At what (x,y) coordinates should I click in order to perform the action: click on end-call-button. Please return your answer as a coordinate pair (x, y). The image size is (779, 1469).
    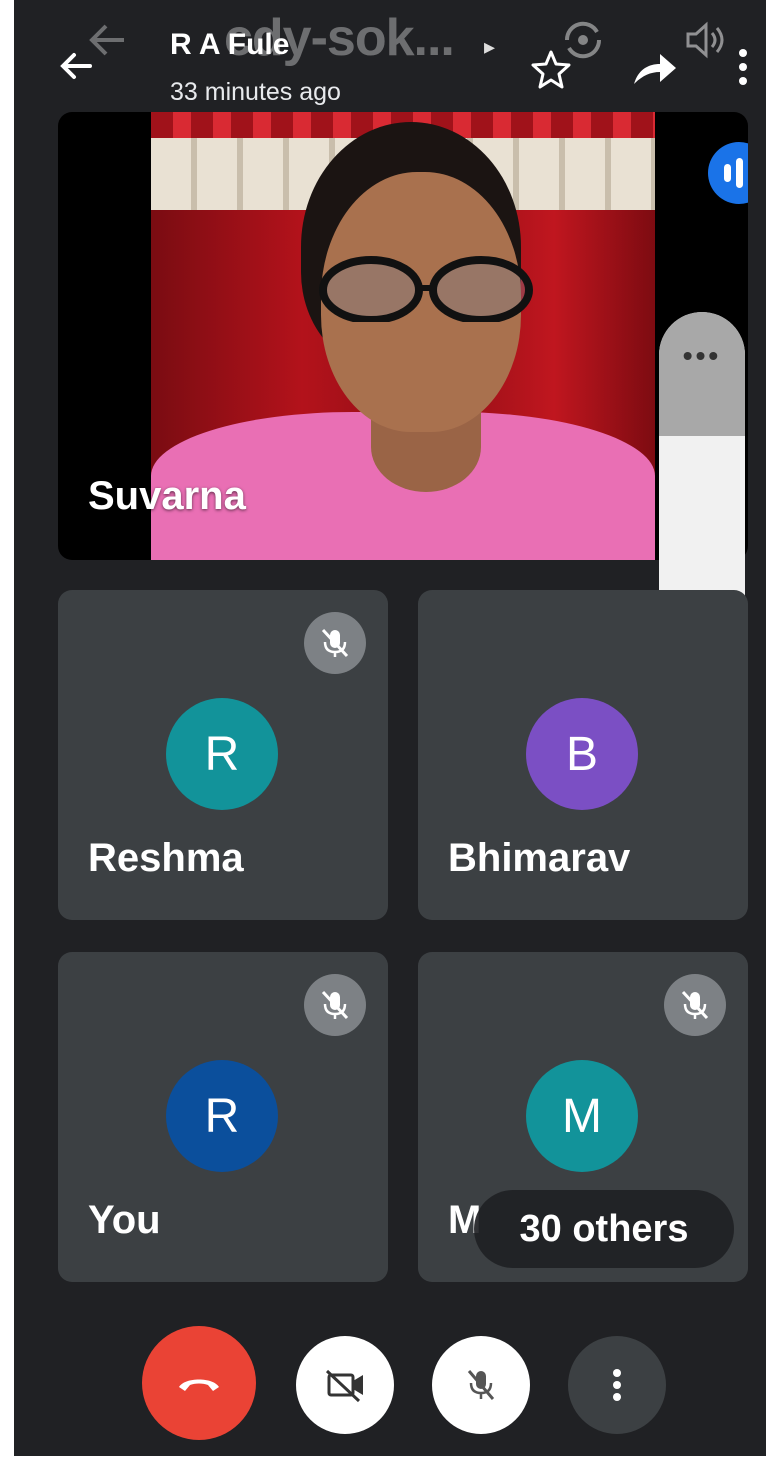
    Looking at the image, I should click on (199, 1383).